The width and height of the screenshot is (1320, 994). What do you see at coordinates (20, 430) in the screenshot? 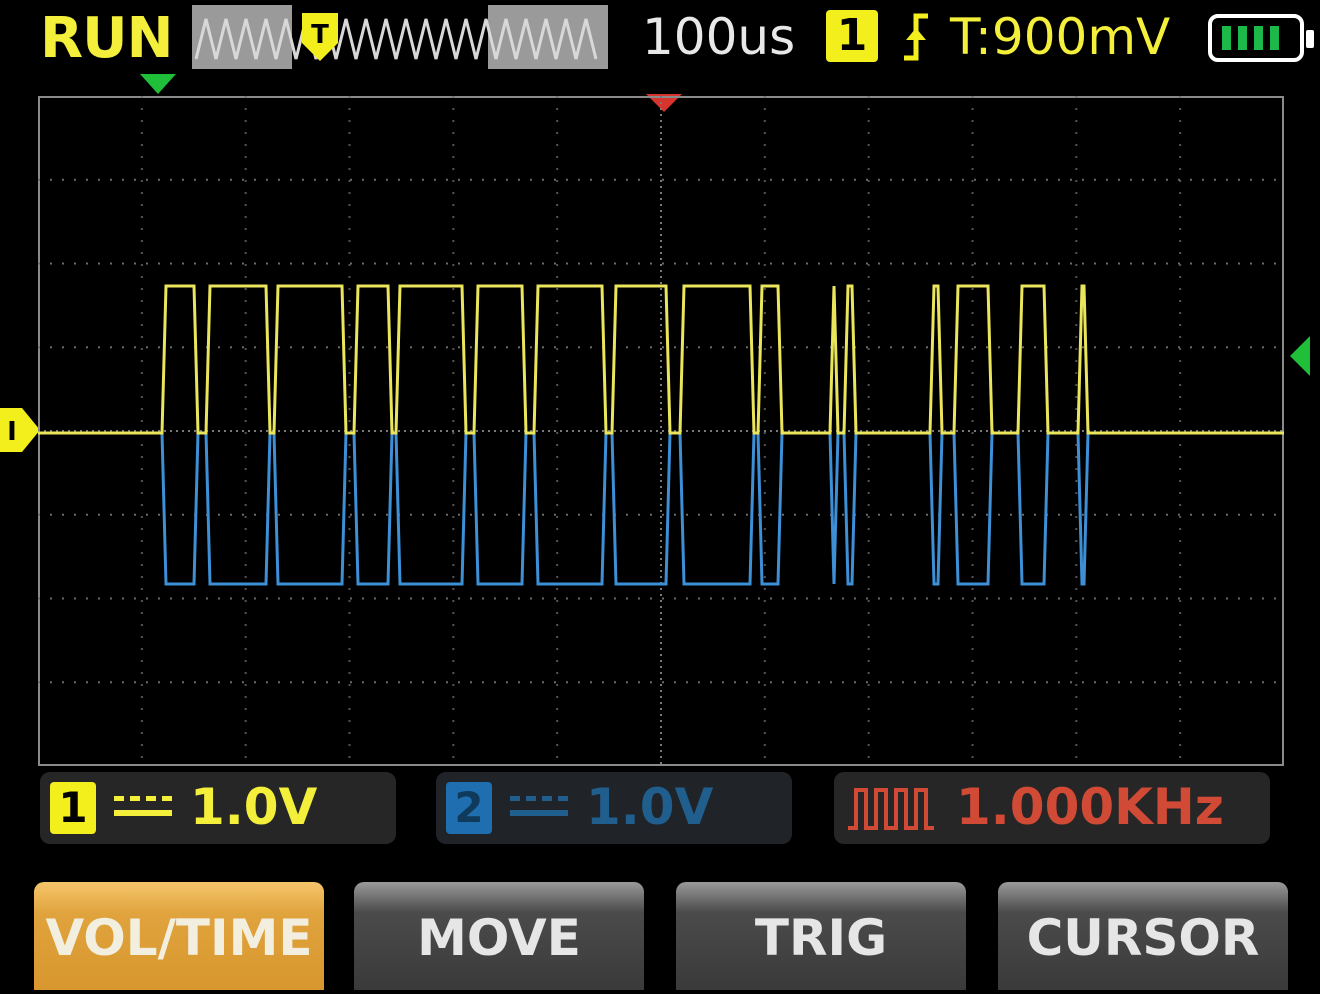
I see `ch1-offset-marker: I` at bounding box center [20, 430].